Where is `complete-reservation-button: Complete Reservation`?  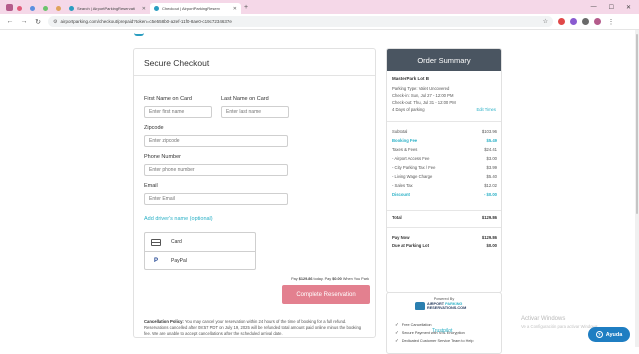 complete-reservation-button: Complete Reservation is located at coordinates (326, 294).